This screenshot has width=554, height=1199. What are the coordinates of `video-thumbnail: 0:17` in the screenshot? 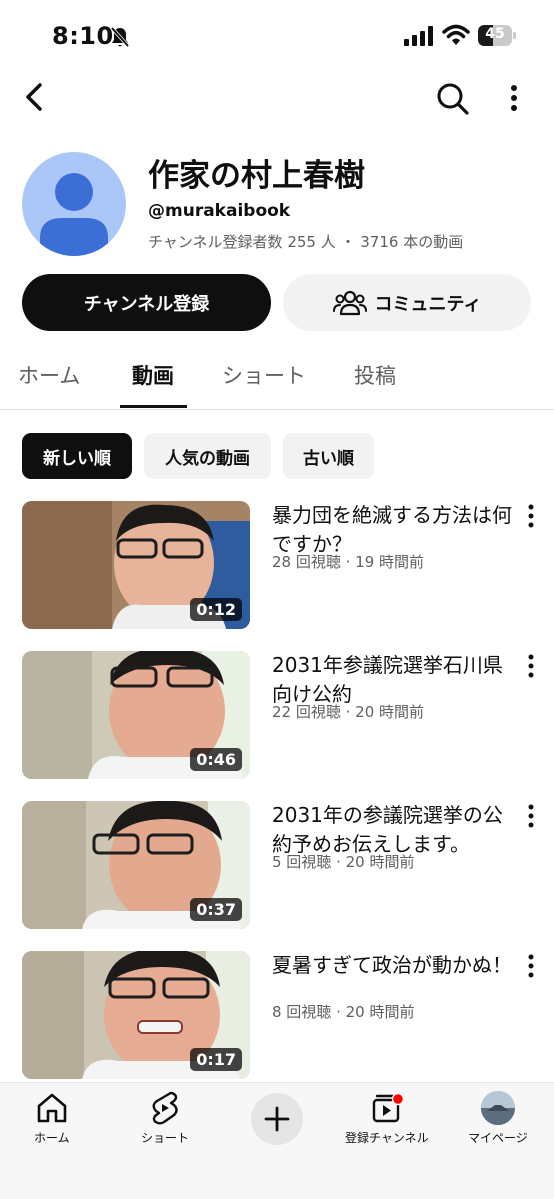 It's located at (136, 1015).